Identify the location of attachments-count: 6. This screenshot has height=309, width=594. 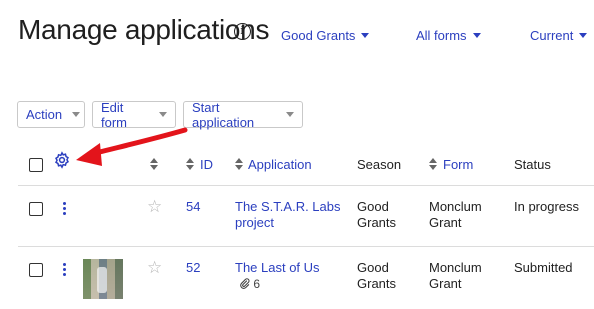
(249, 284).